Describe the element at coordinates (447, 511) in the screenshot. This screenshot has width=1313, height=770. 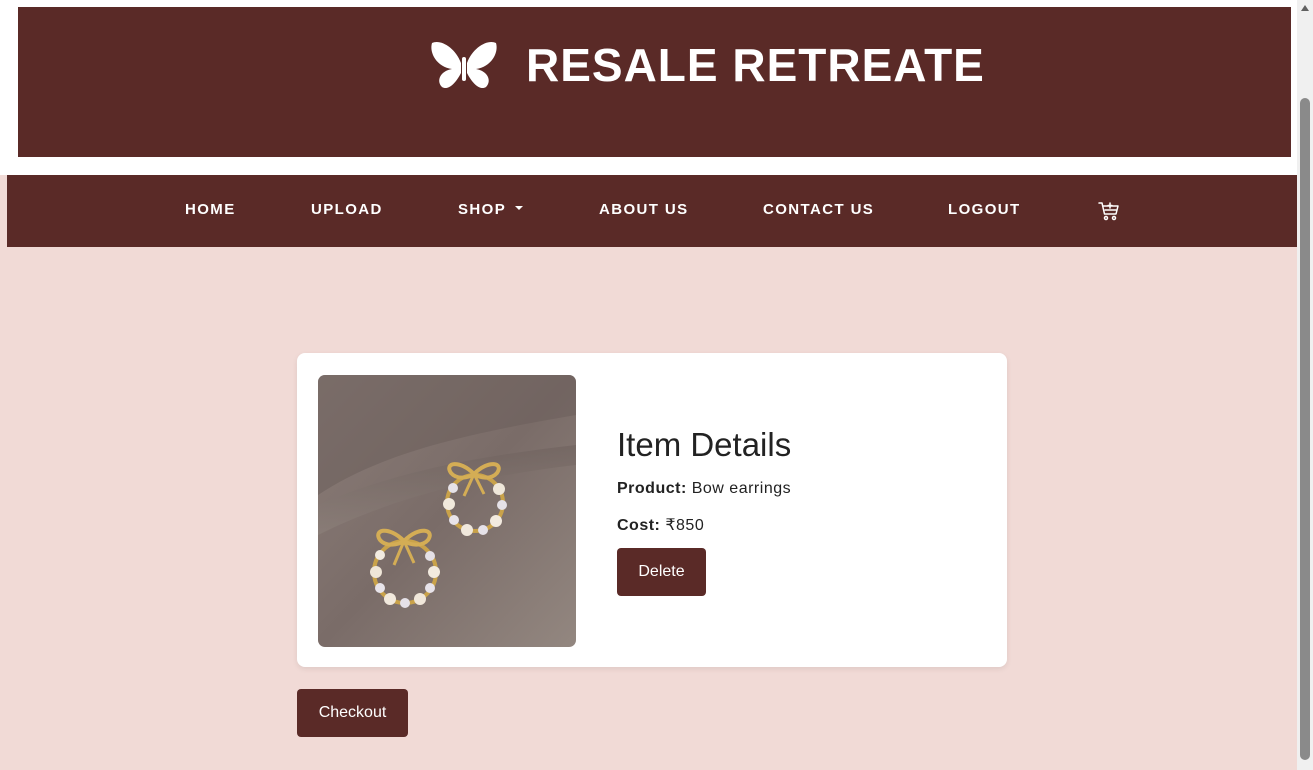
I see `bow-earrings-image` at that location.